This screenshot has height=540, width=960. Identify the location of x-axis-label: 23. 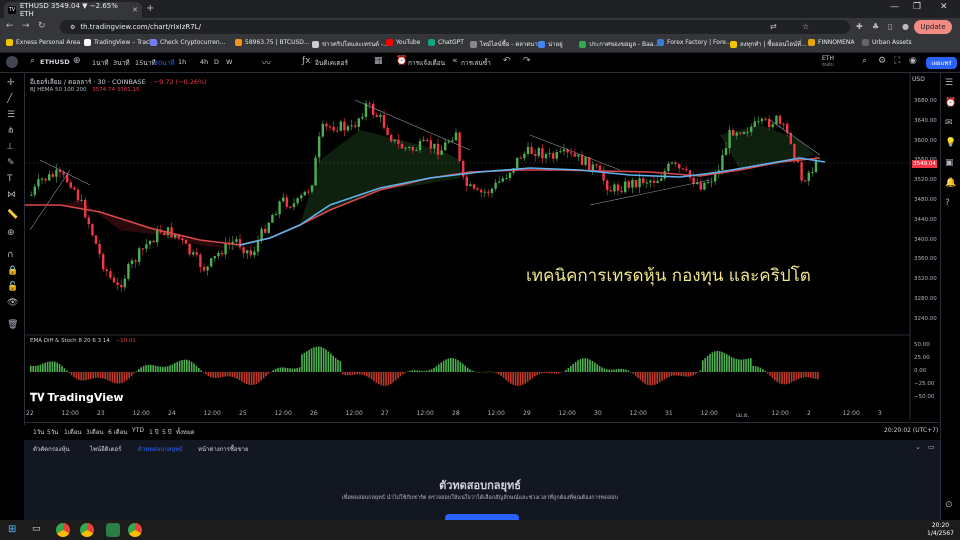
(101, 413).